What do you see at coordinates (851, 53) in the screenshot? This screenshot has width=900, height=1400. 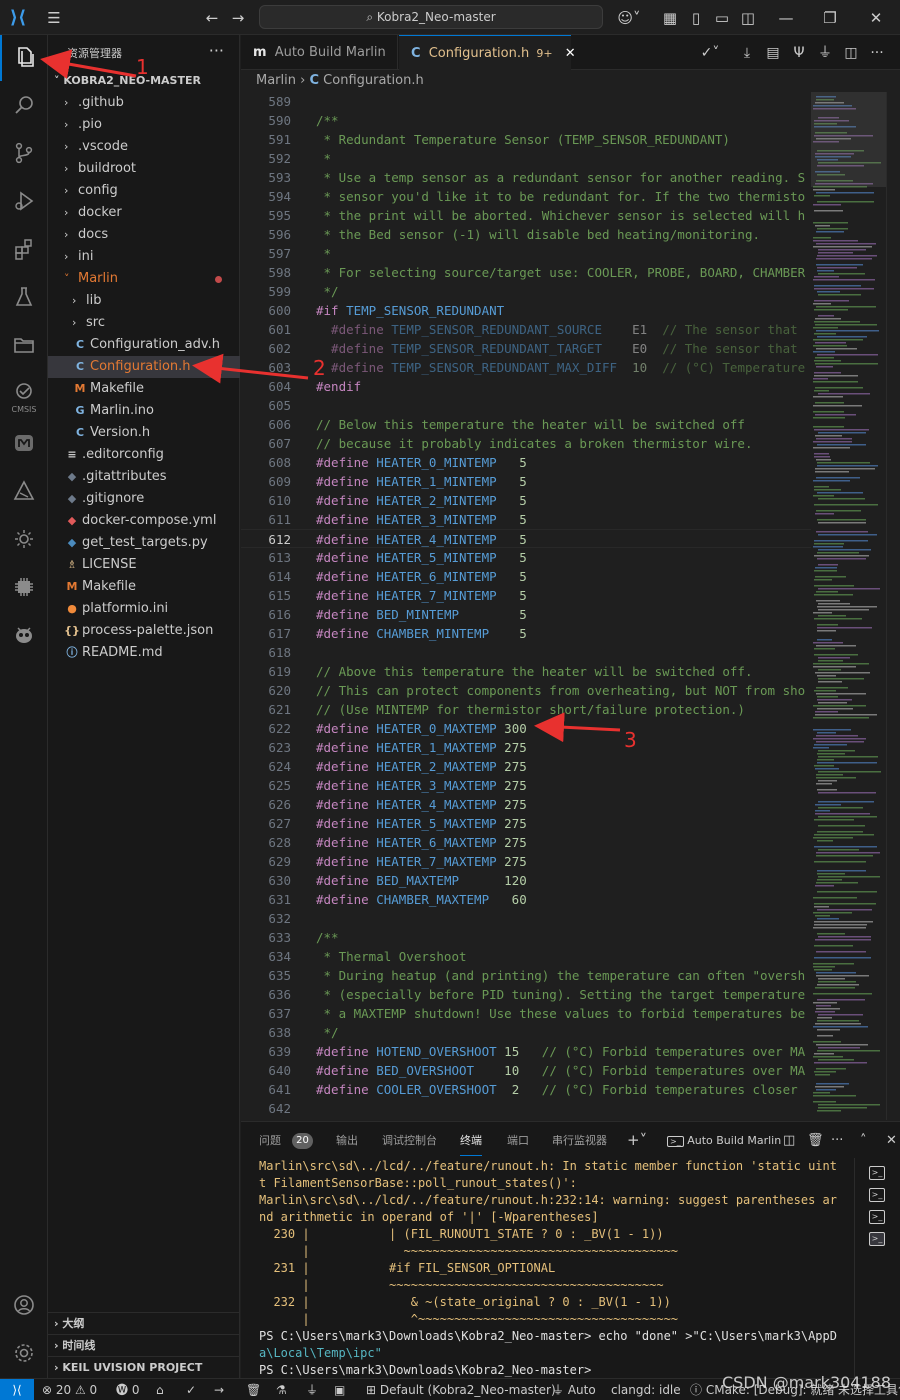 I see `split-editor-icon: ◫` at bounding box center [851, 53].